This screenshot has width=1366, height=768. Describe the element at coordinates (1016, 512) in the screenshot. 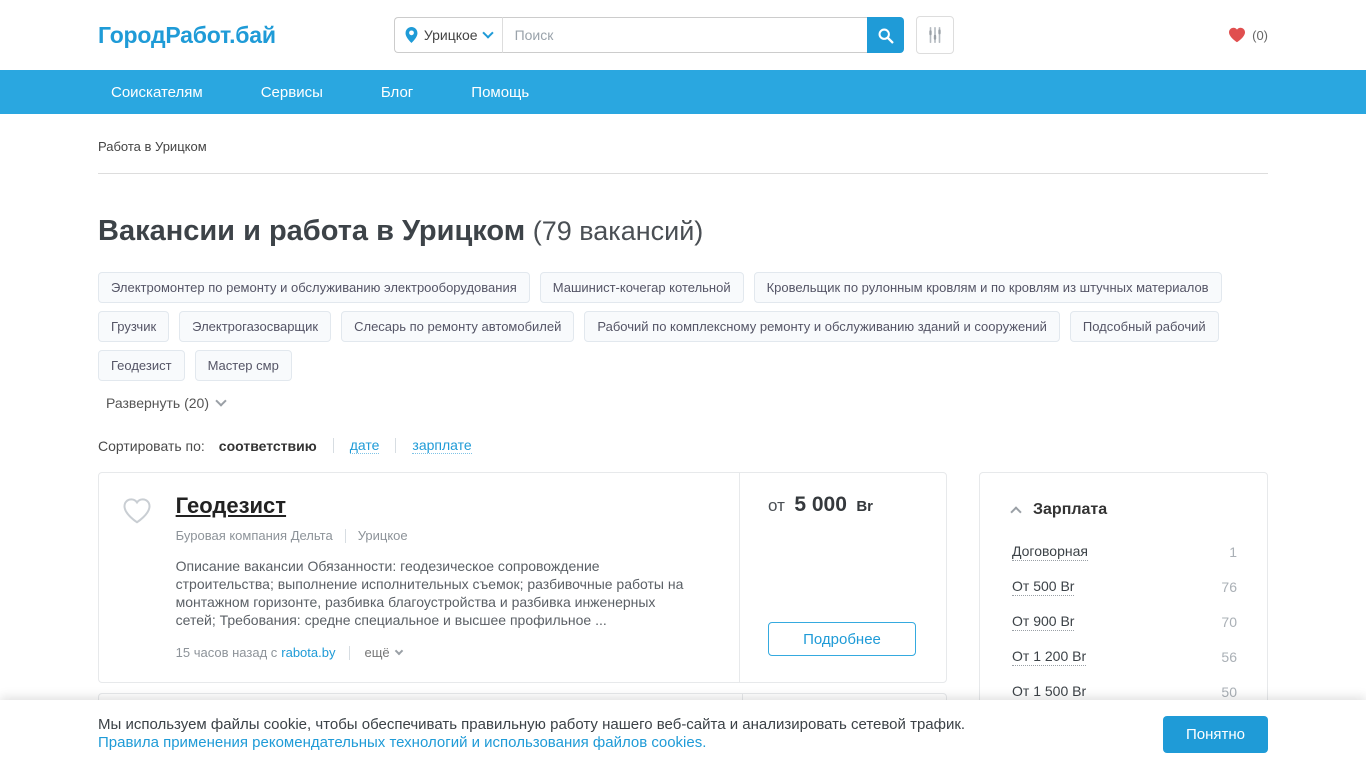

I see `chevron-up-icon` at that location.